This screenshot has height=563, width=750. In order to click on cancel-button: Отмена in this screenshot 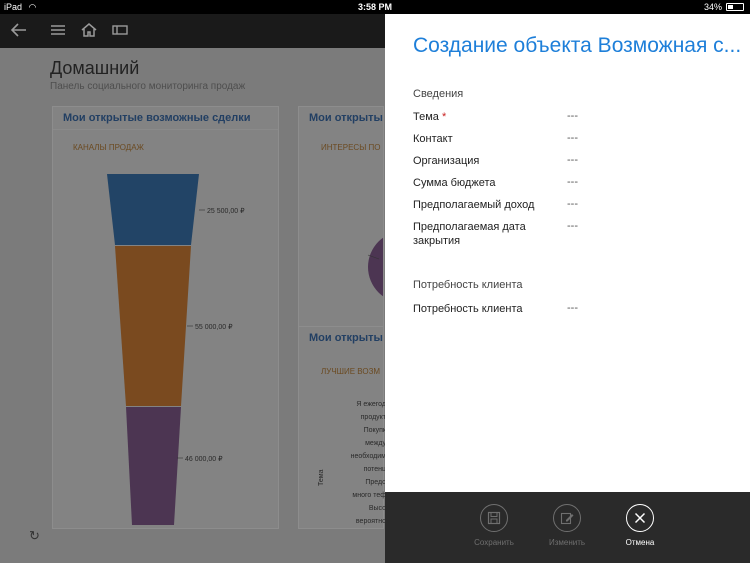, I will do `click(640, 525)`.